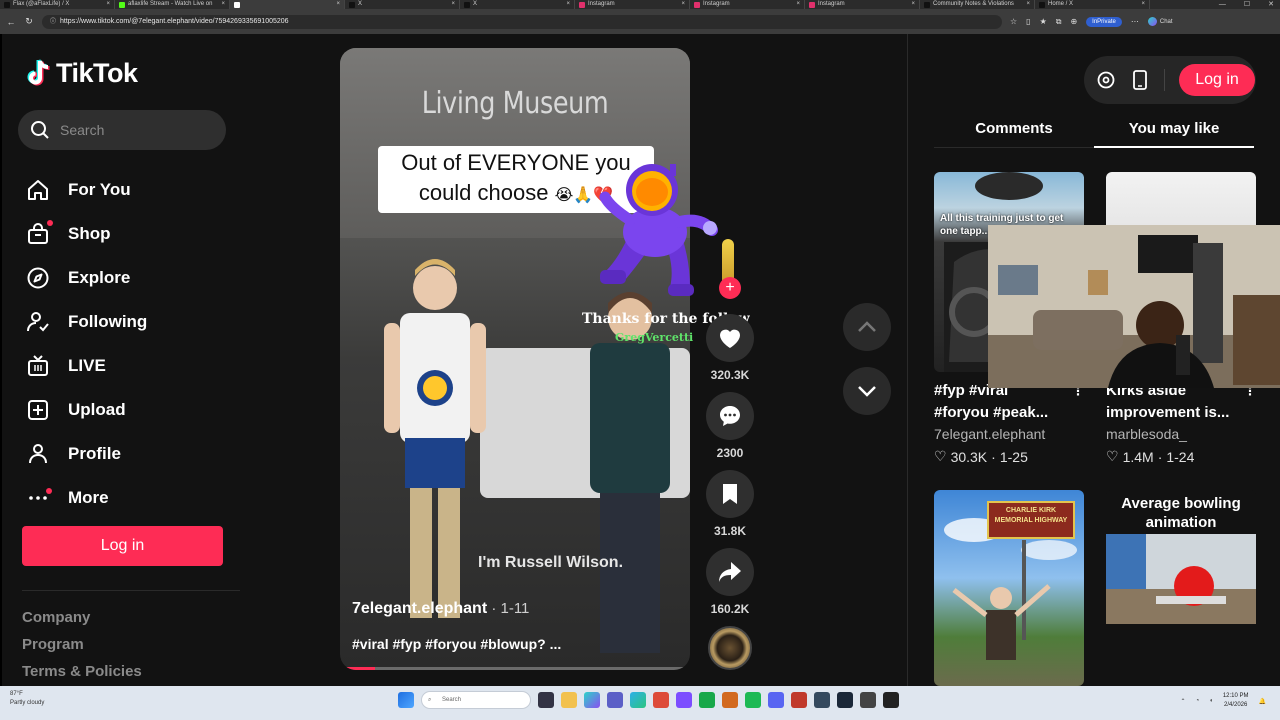 Image resolution: width=1280 pixels, height=720 pixels. Describe the element at coordinates (172, 4) in the screenshot. I see `browser-tab: aflaxlife Stream - Watch Live on ×` at that location.